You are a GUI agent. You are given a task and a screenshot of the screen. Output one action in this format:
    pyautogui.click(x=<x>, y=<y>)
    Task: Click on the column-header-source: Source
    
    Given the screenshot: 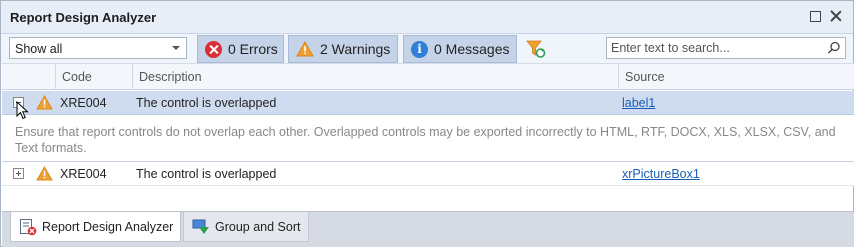 What is the action you would take?
    pyautogui.click(x=736, y=77)
    